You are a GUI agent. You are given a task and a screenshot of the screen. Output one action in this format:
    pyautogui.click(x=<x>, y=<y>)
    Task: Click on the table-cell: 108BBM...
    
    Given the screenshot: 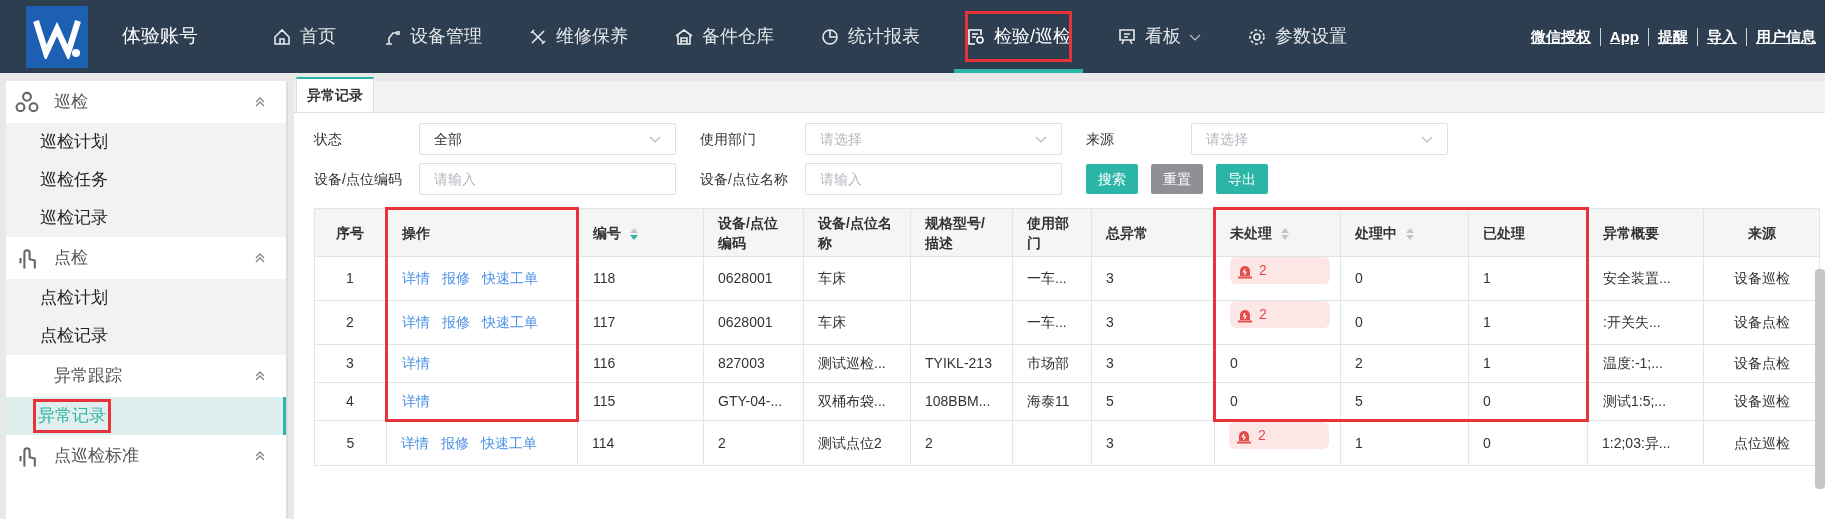 What is the action you would take?
    pyautogui.click(x=958, y=401)
    